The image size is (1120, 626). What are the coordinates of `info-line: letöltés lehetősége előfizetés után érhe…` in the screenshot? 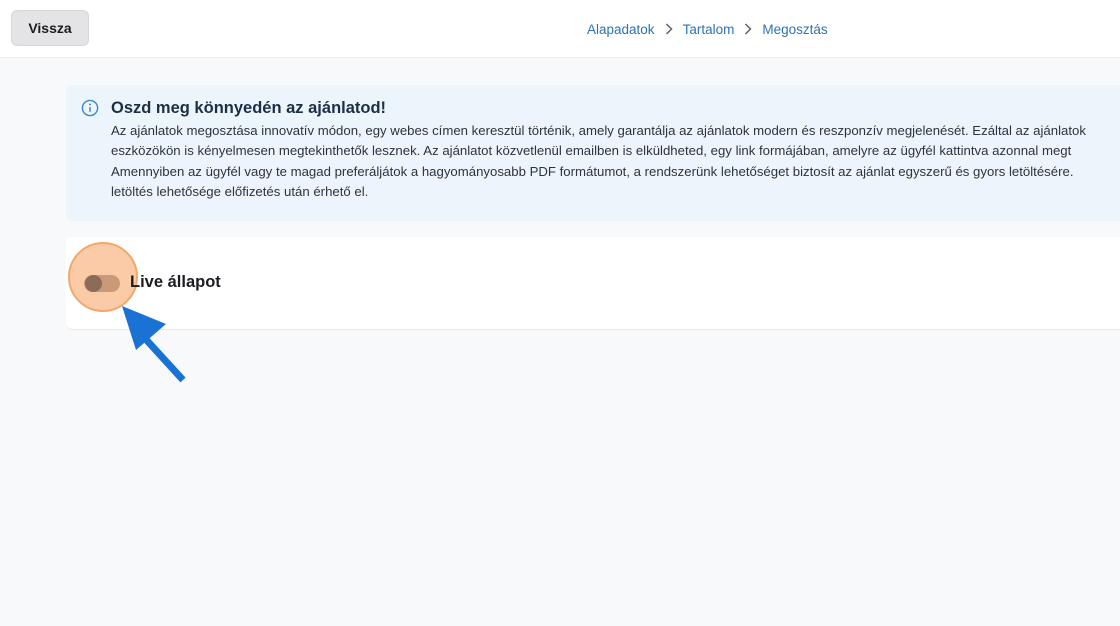 It's located at (240, 191).